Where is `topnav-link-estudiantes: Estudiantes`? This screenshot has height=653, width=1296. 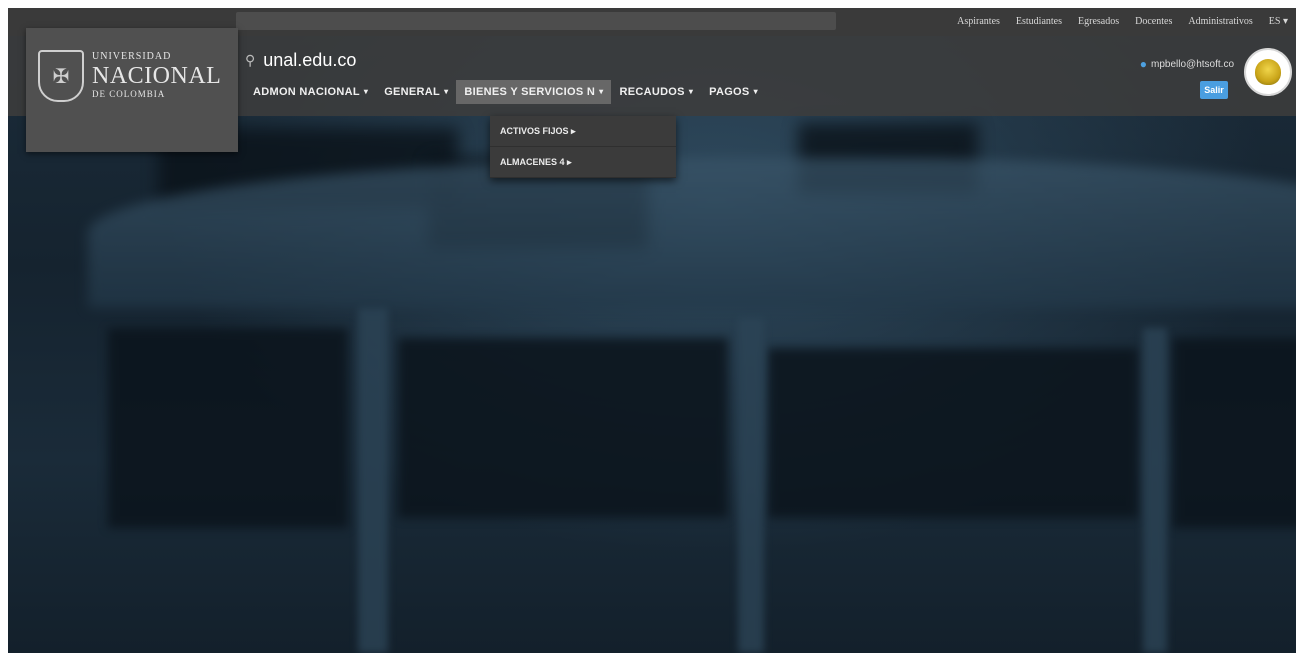 topnav-link-estudiantes: Estudiantes is located at coordinates (1039, 22).